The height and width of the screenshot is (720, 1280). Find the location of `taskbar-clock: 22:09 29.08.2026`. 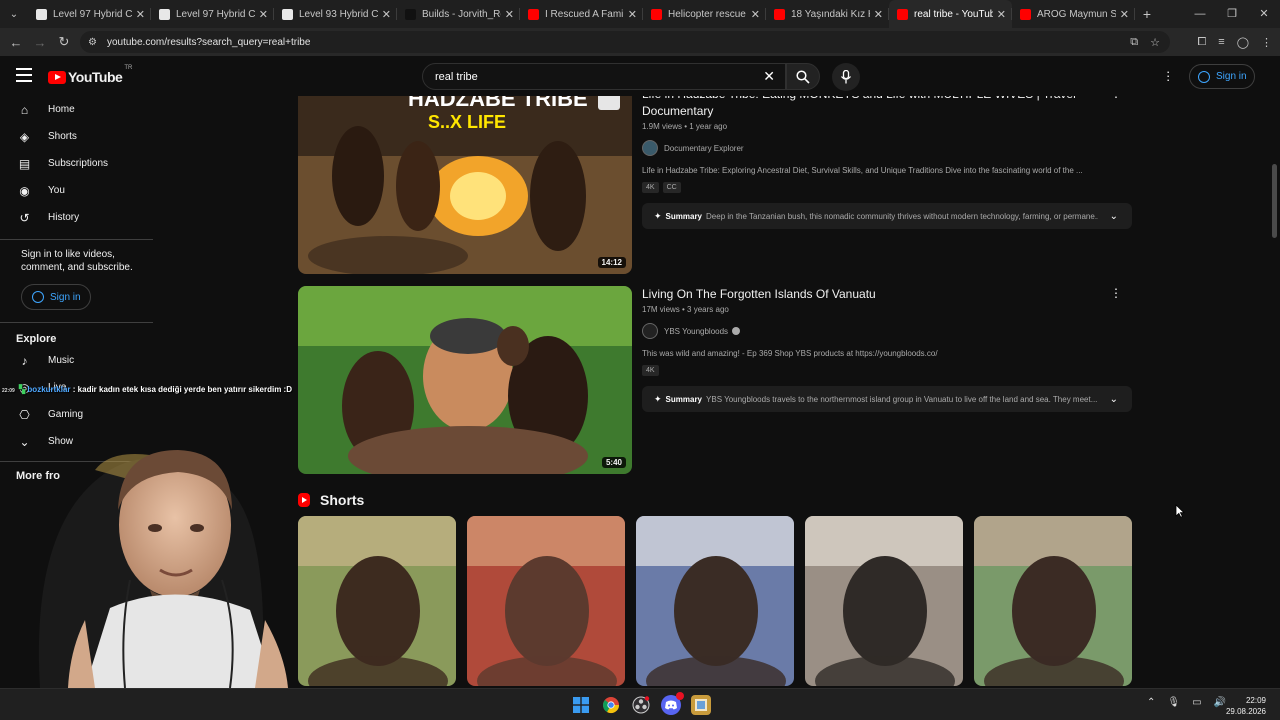

taskbar-clock: 22:09 29.08.2026 is located at coordinates (1246, 706).